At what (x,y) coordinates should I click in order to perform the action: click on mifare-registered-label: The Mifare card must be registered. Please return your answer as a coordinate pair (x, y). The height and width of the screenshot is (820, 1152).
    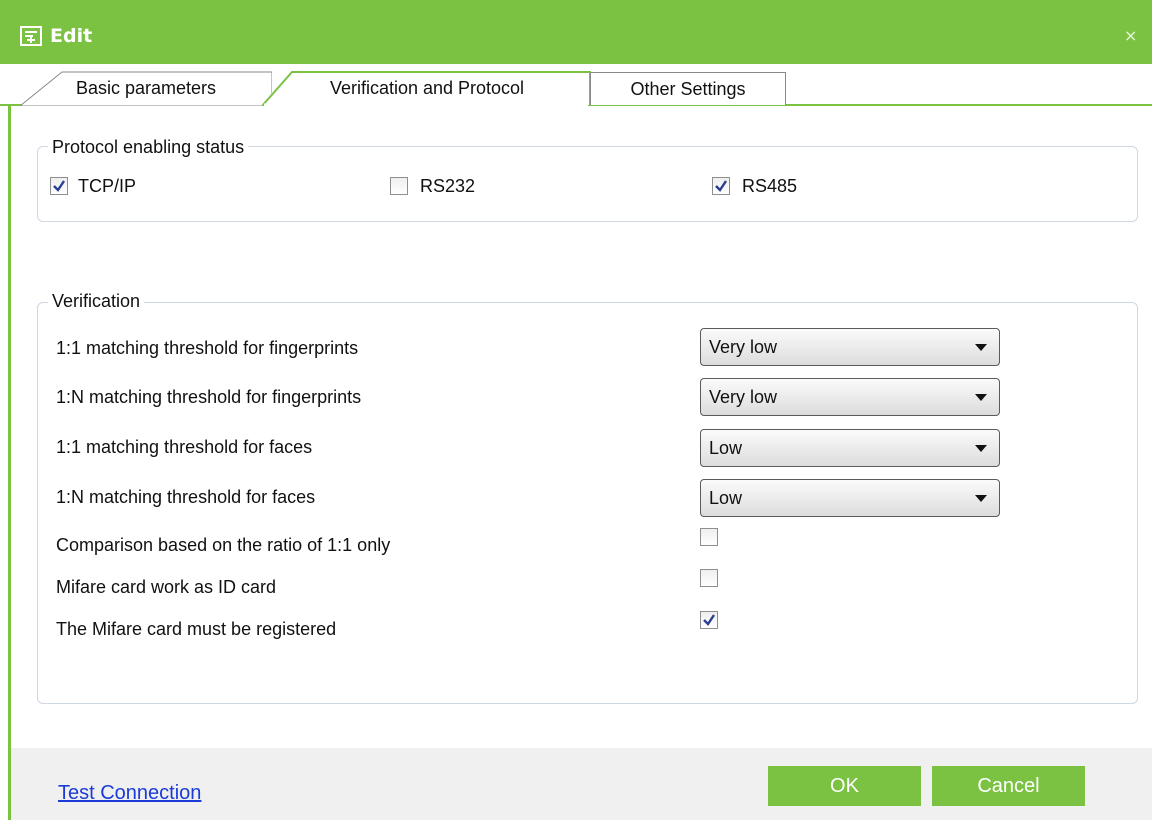
    Looking at the image, I should click on (196, 629).